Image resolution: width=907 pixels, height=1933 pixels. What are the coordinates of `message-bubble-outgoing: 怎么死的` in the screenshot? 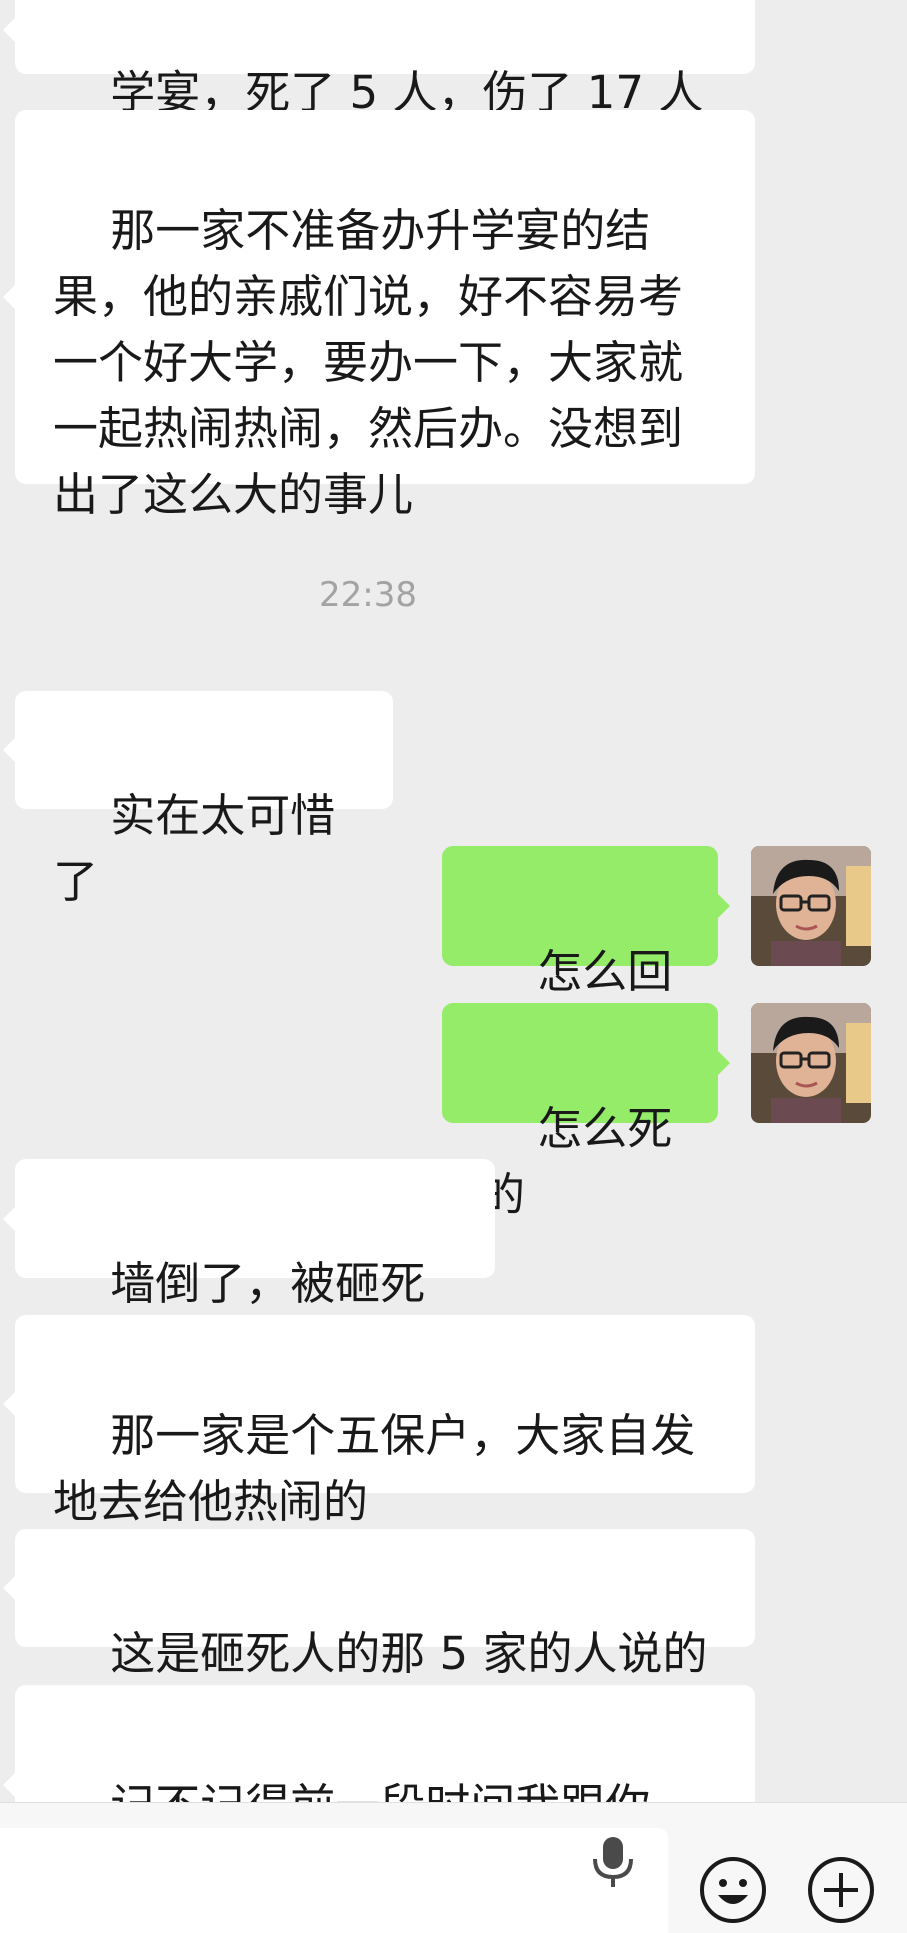 It's located at (586, 1112).